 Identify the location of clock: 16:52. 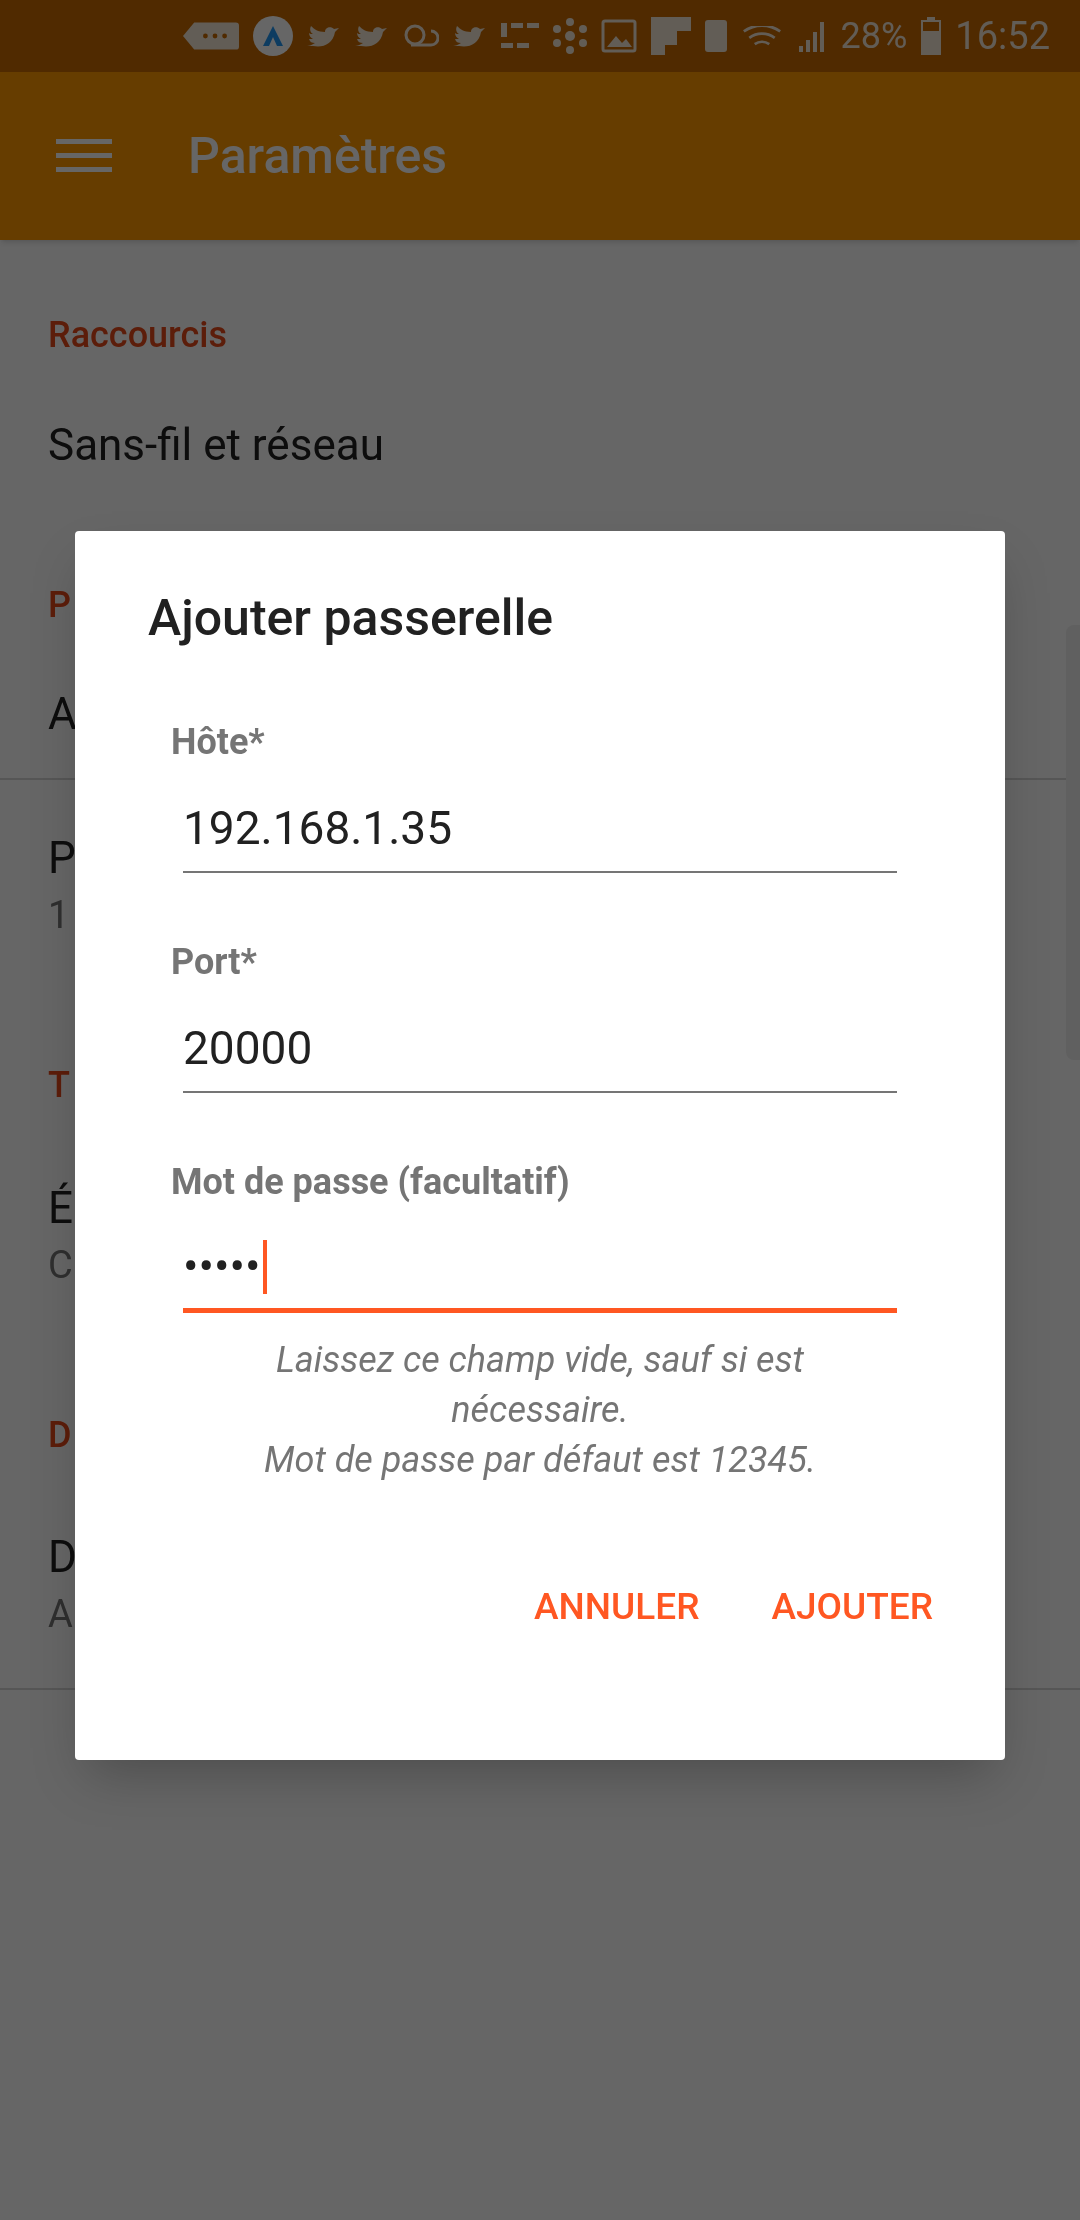
(1002, 36).